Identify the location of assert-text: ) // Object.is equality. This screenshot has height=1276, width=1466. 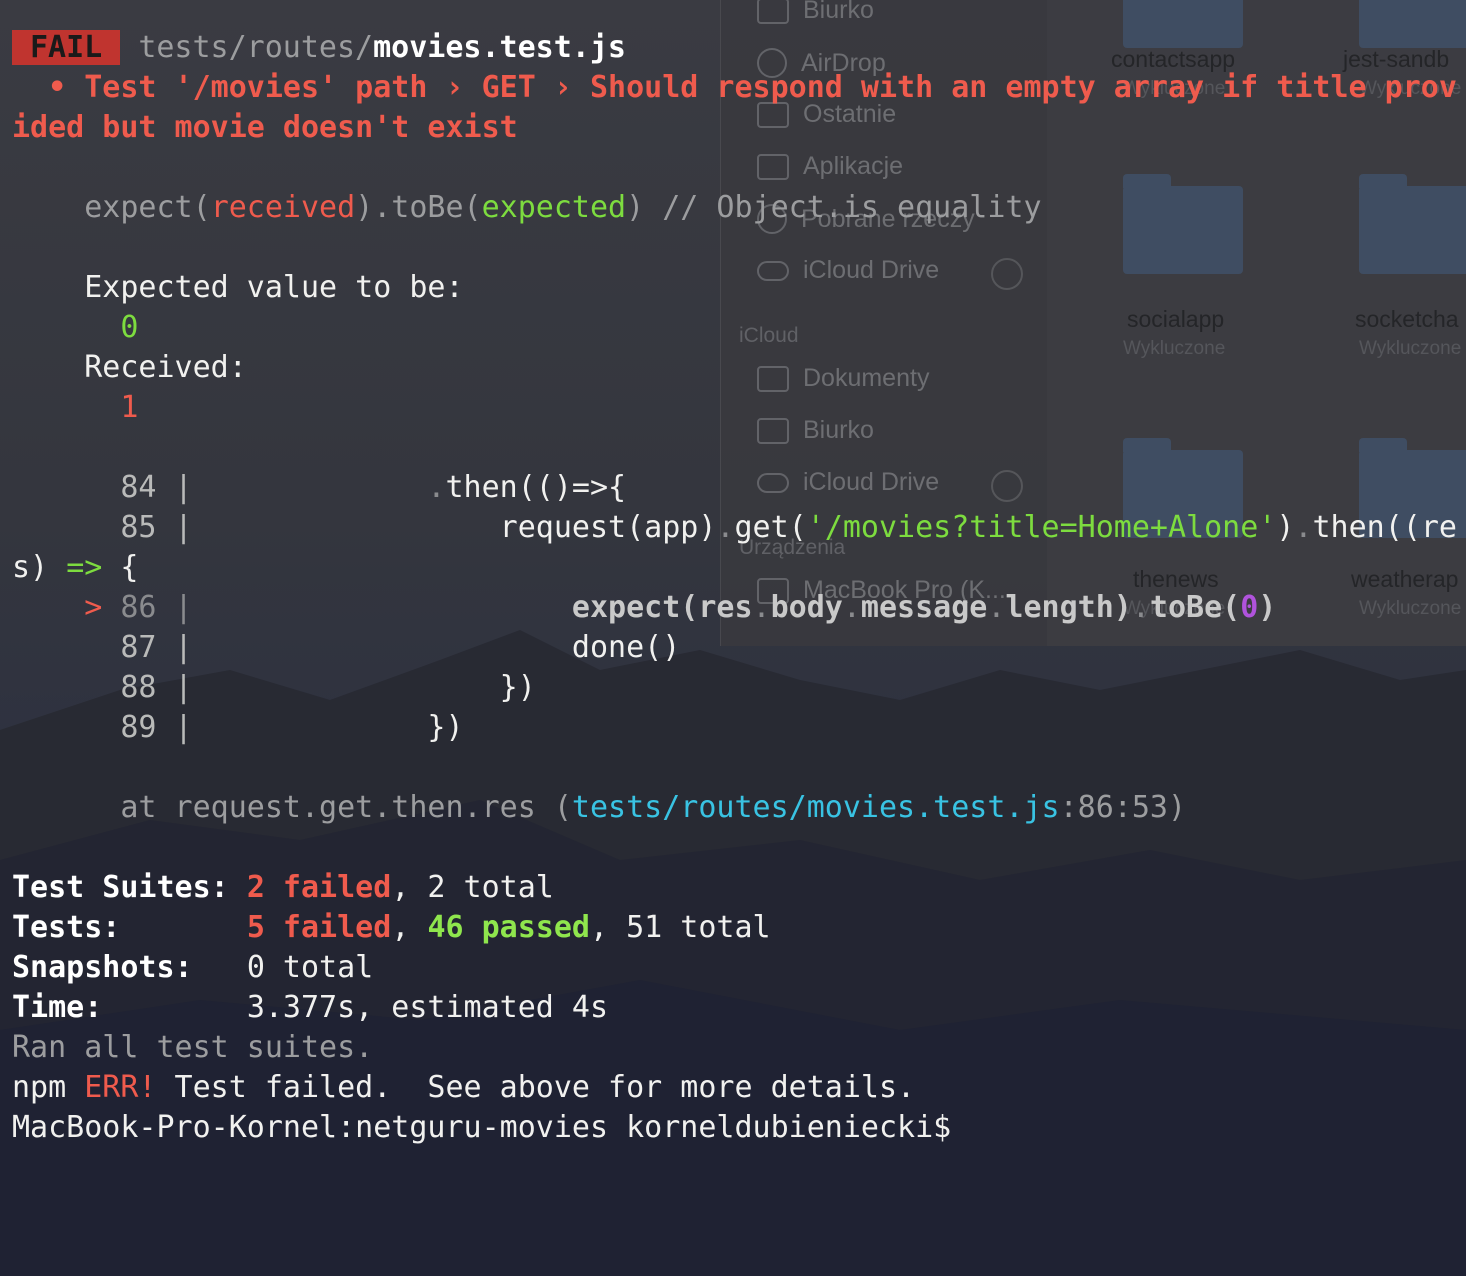
(834, 207).